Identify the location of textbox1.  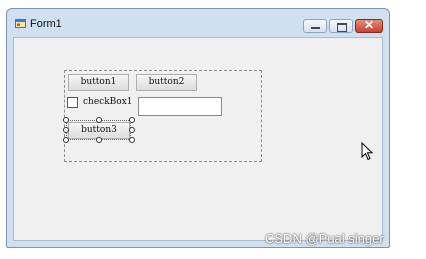
(180, 106).